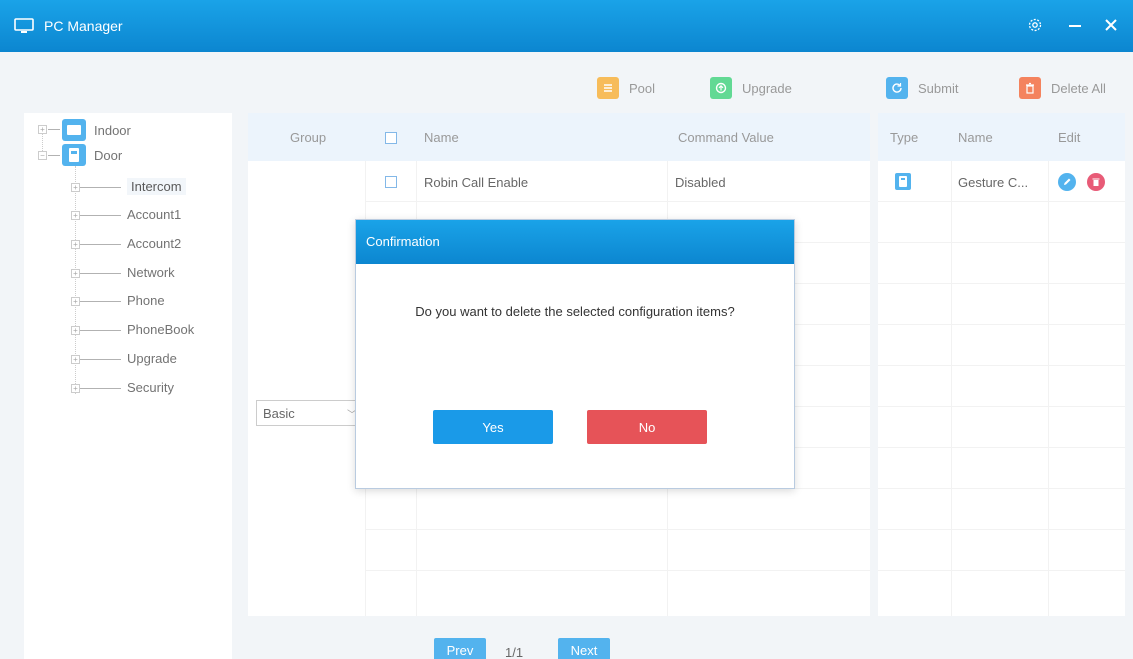 The image size is (1133, 659). Describe the element at coordinates (24, 25) in the screenshot. I see `app-logo-icon` at that location.